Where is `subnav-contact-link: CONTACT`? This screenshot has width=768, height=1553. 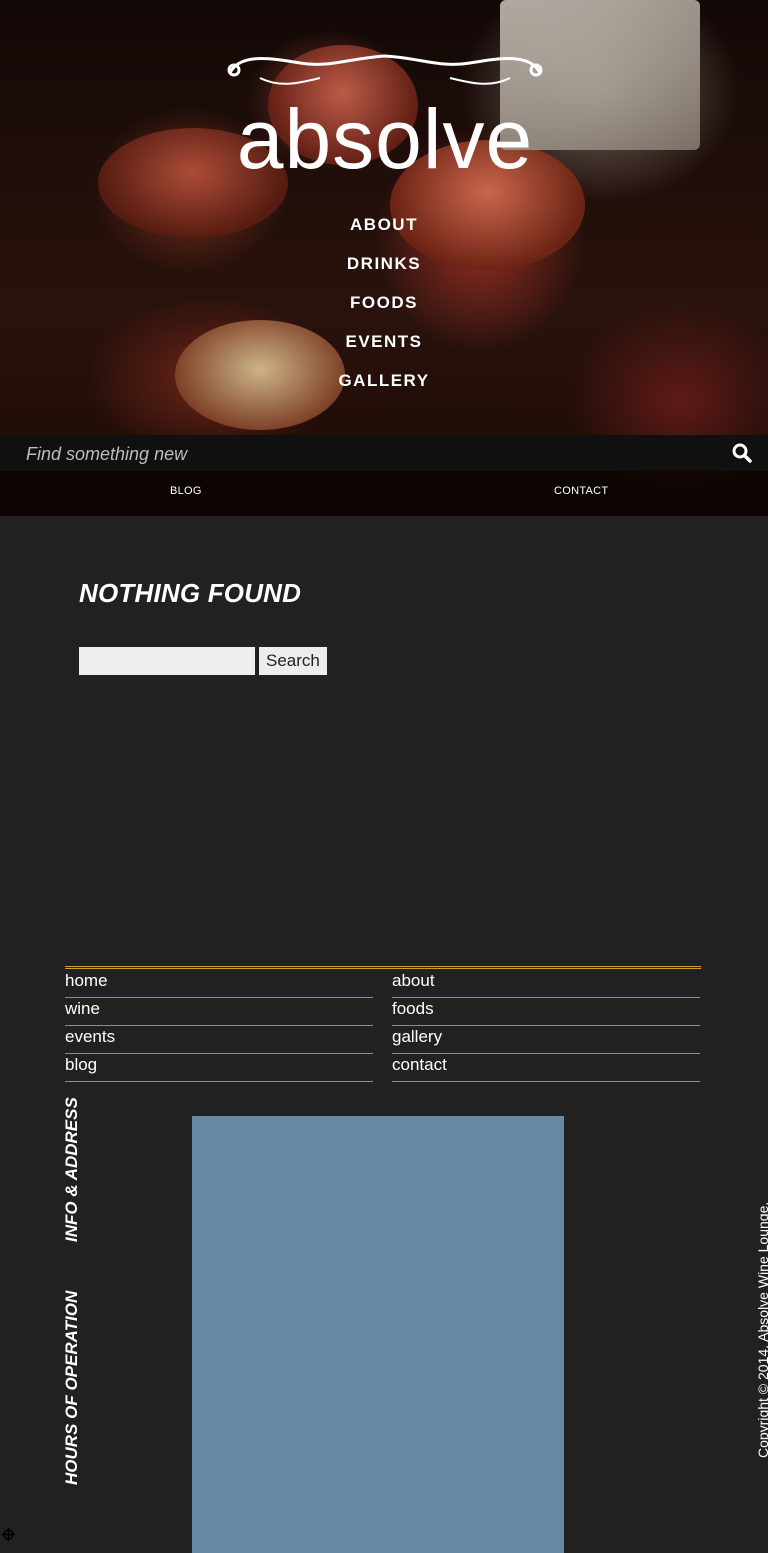 subnav-contact-link: CONTACT is located at coordinates (581, 491).